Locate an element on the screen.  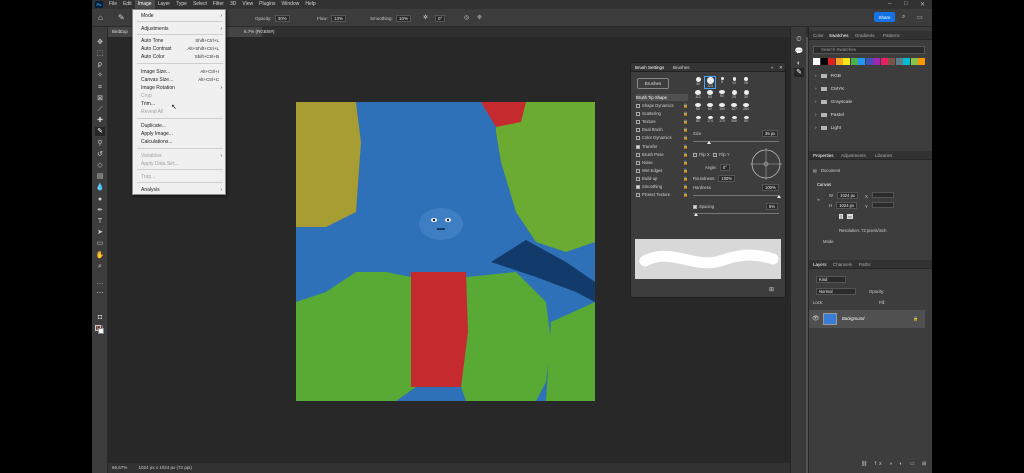
eye-icon: 👁 is located at coordinates (816, 318).